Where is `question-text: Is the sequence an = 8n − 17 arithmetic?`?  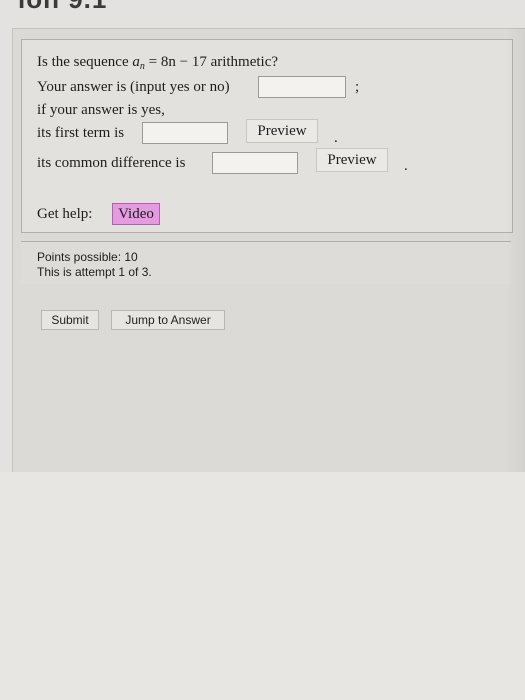 question-text: Is the sequence an = 8n − 17 arithmetic? is located at coordinates (157, 63).